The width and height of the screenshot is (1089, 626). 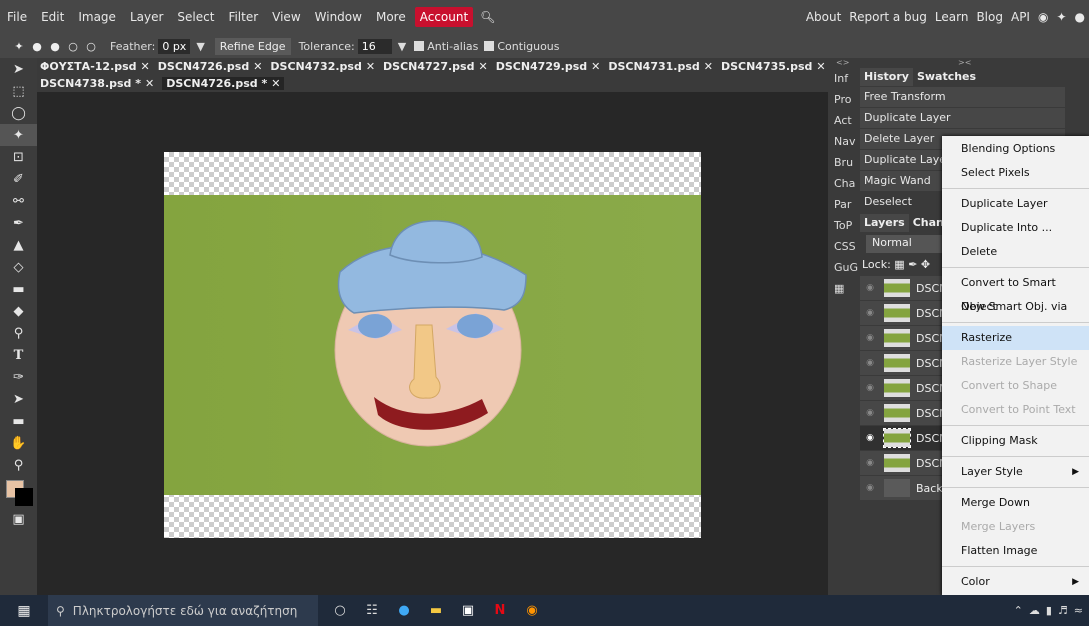 I want to click on blend-mode-select: Normal, so click(x=906, y=244).